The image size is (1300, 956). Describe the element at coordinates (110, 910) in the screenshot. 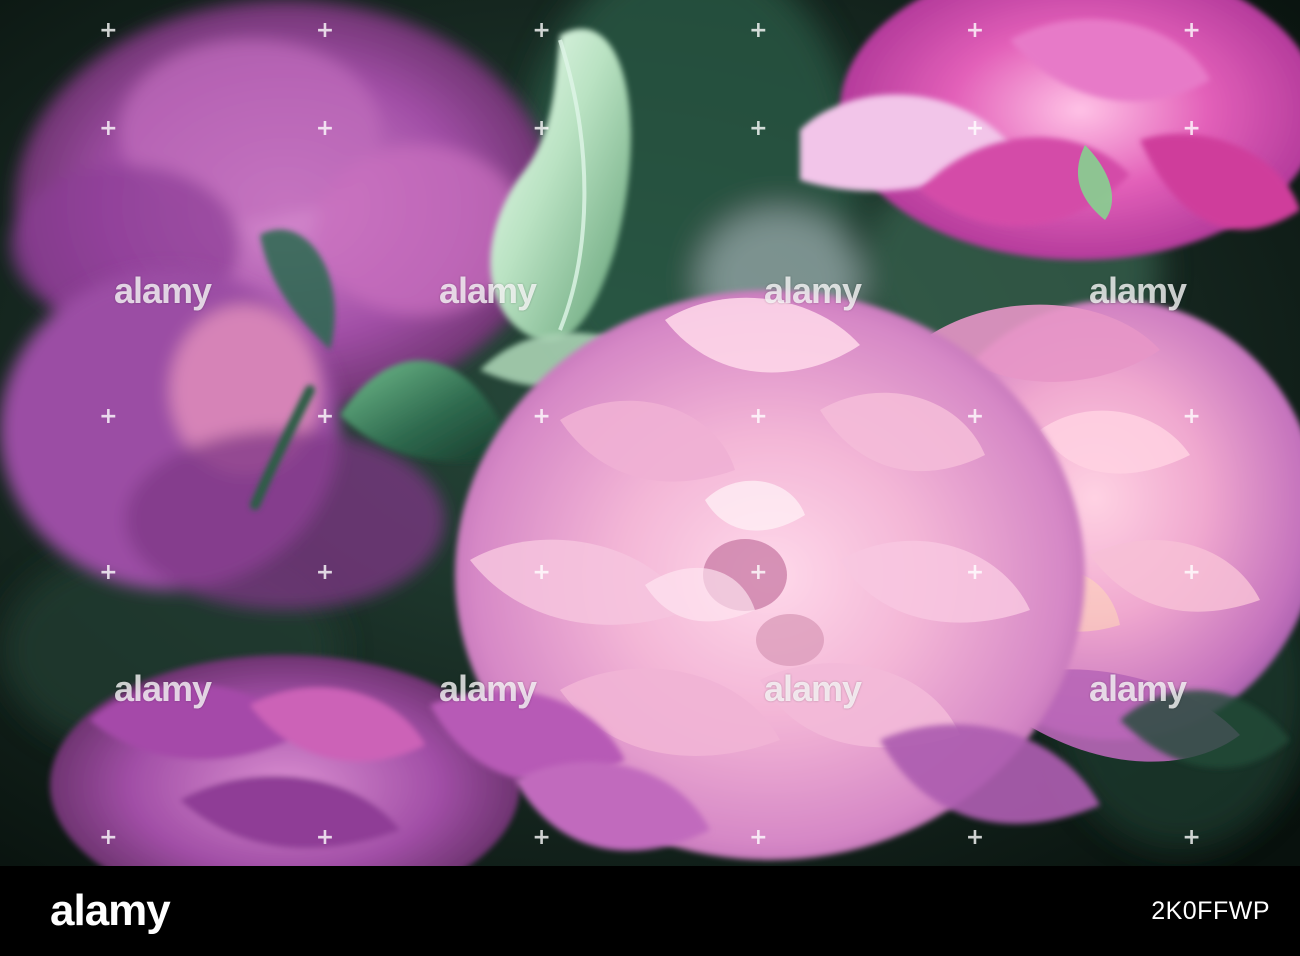

I see `alamy-logo: alamy` at that location.